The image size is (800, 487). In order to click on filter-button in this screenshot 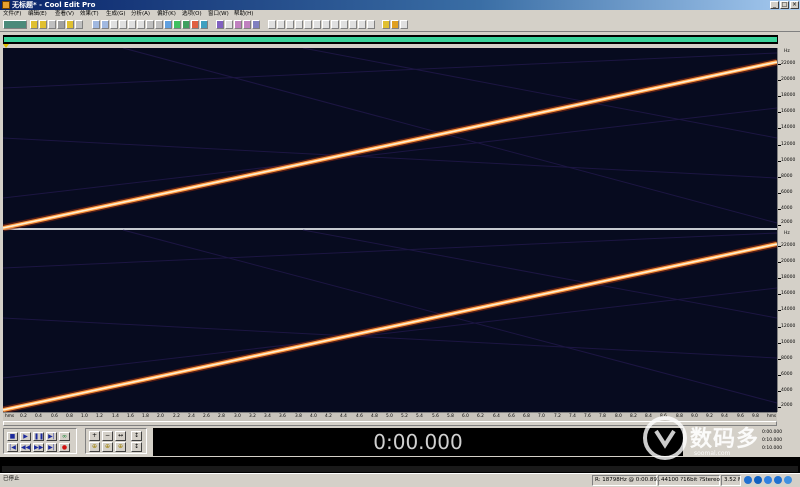, I will do `click(247, 24)`.